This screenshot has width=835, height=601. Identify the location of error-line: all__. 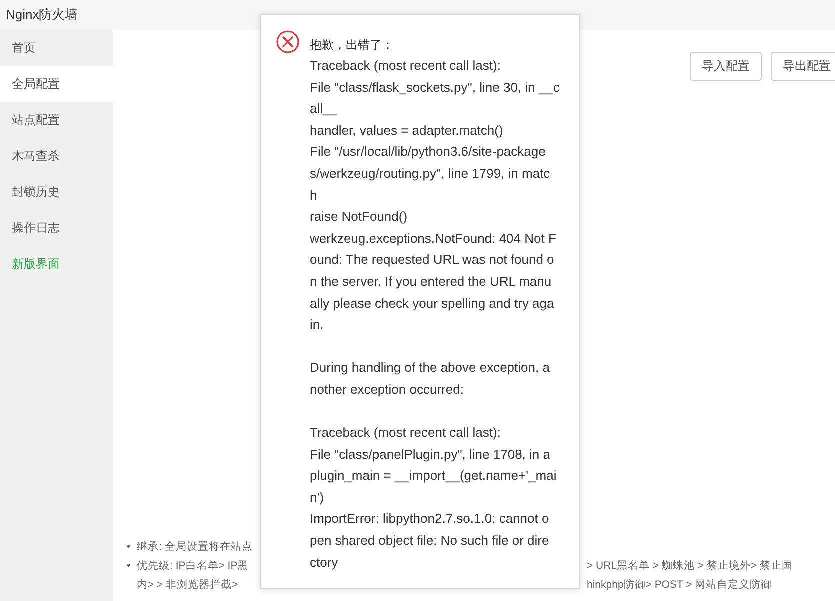
(324, 109).